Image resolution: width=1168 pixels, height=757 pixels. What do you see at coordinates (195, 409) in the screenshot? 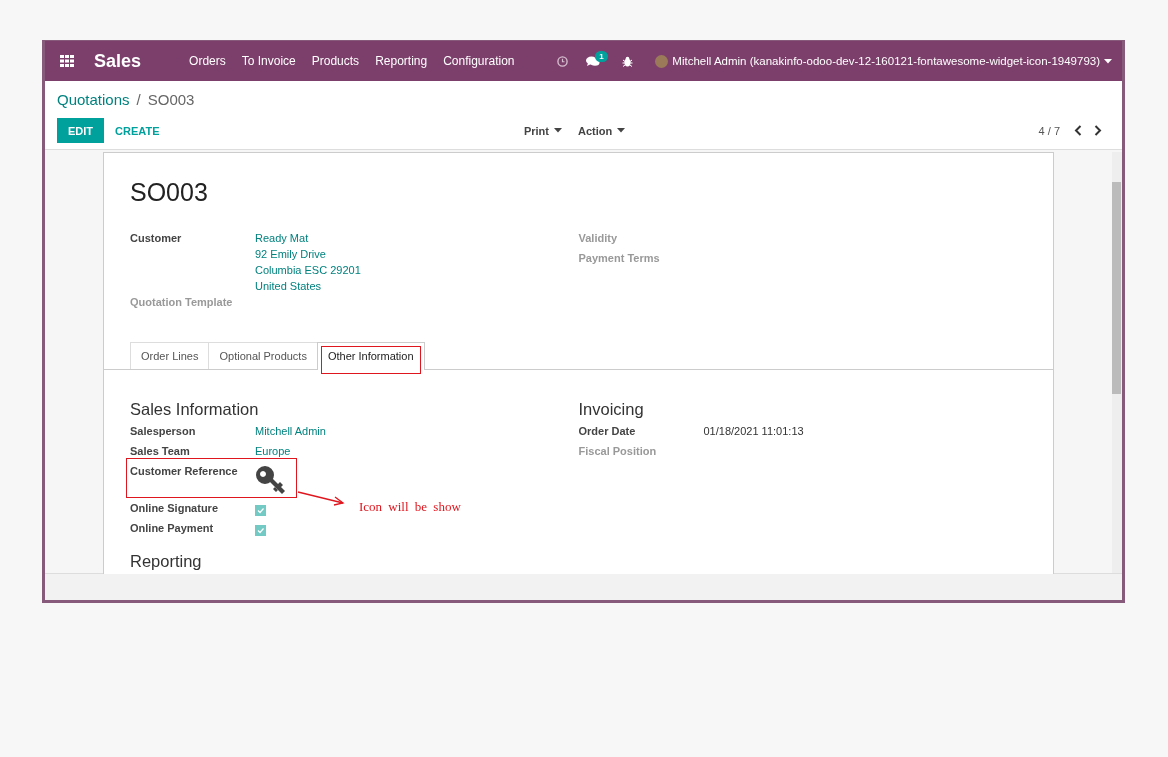
I see `section-heading: Sales Information` at bounding box center [195, 409].